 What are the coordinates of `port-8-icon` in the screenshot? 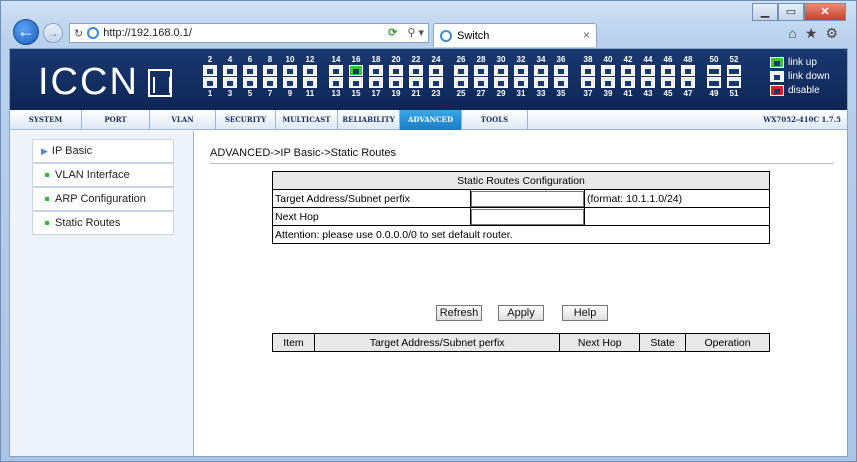 It's located at (270, 70).